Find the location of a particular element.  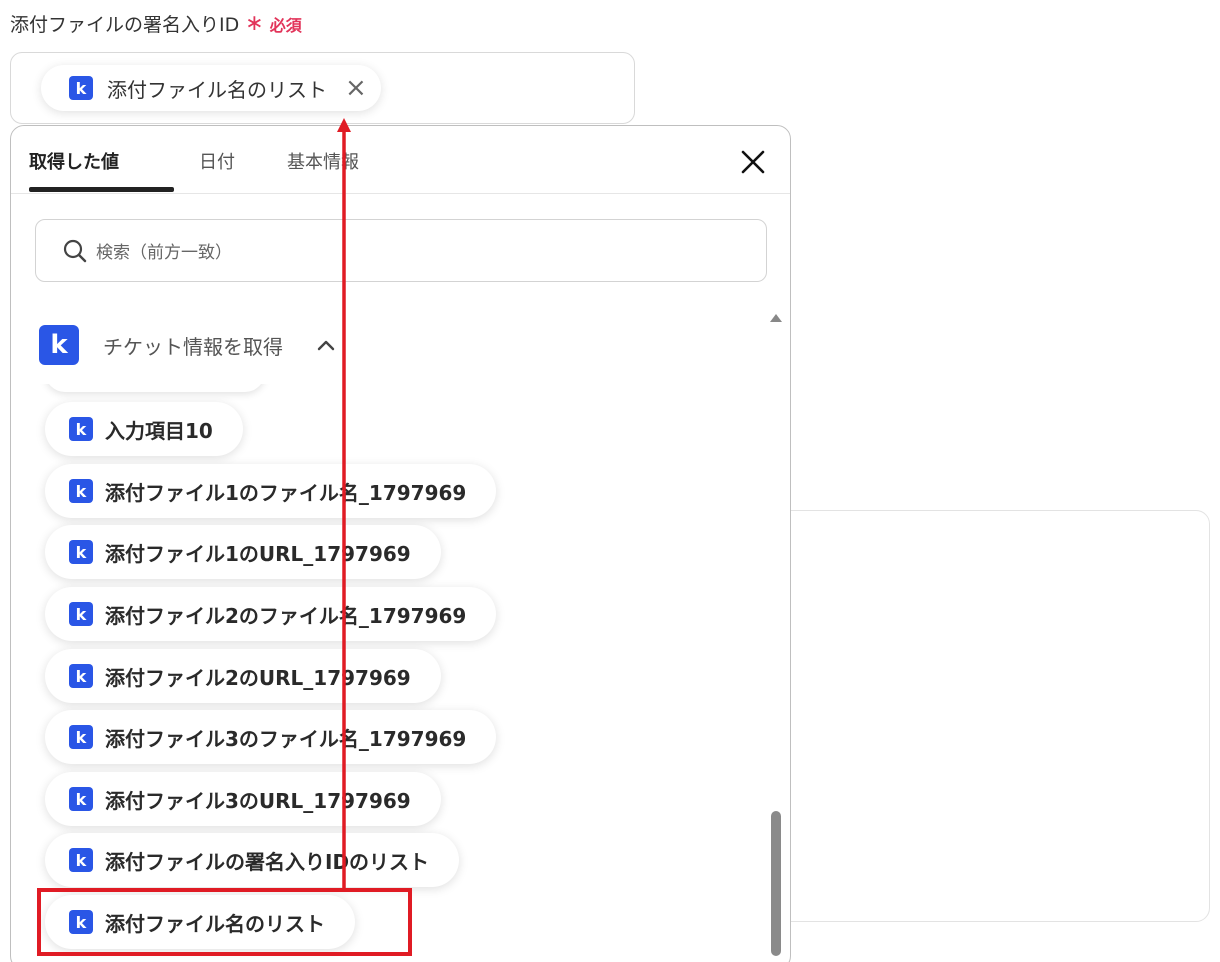

annotation-highlight is located at coordinates (224, 922).